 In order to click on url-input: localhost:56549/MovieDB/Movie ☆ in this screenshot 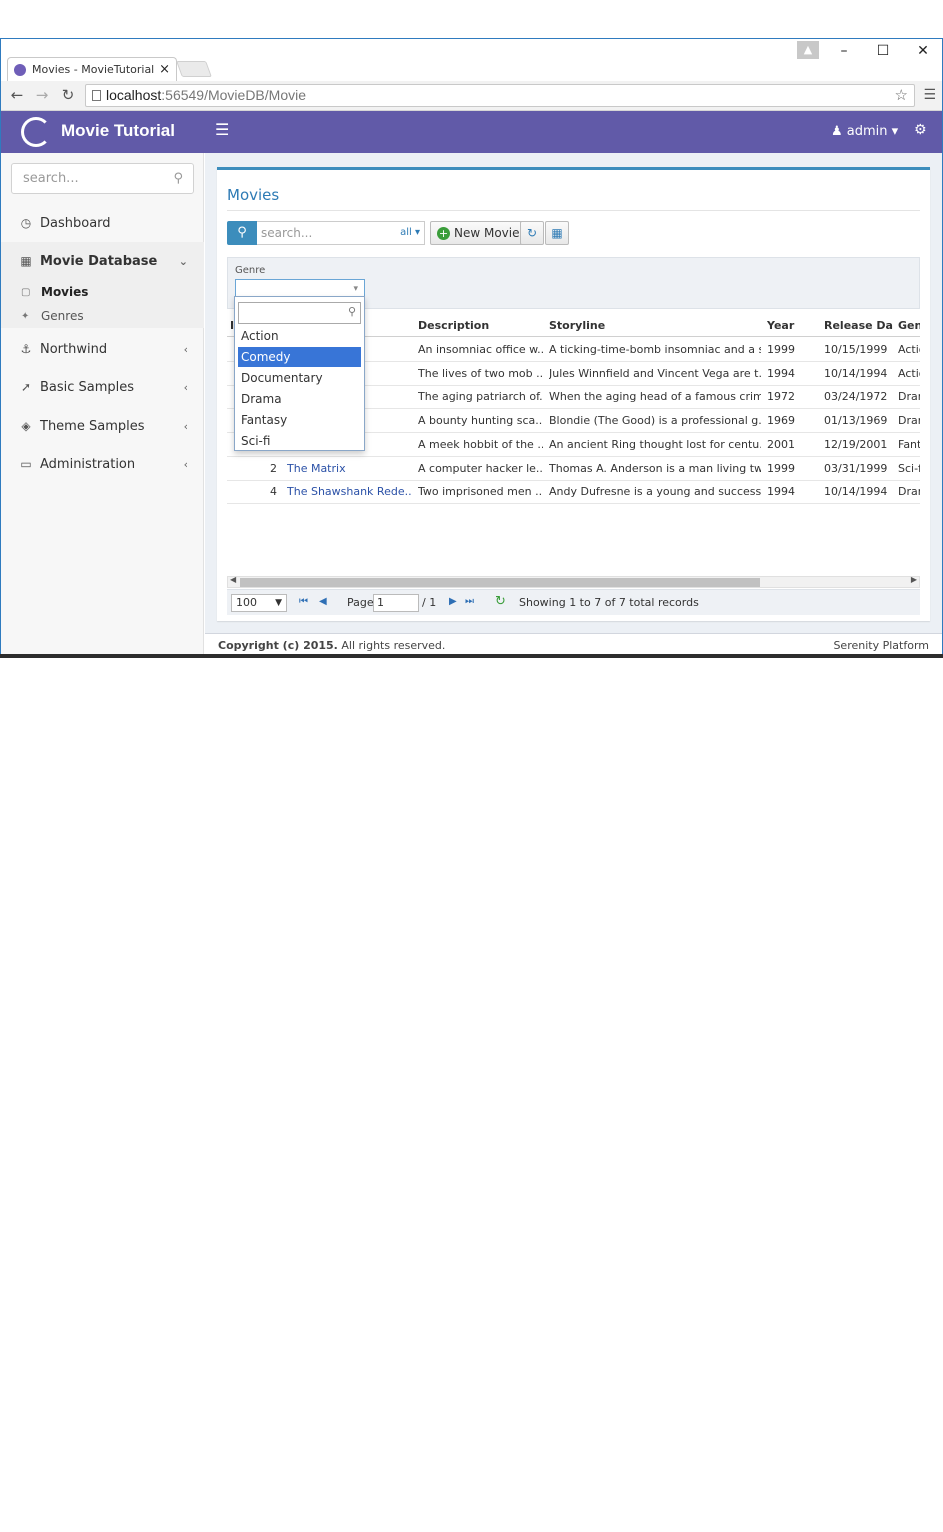, I will do `click(500, 95)`.